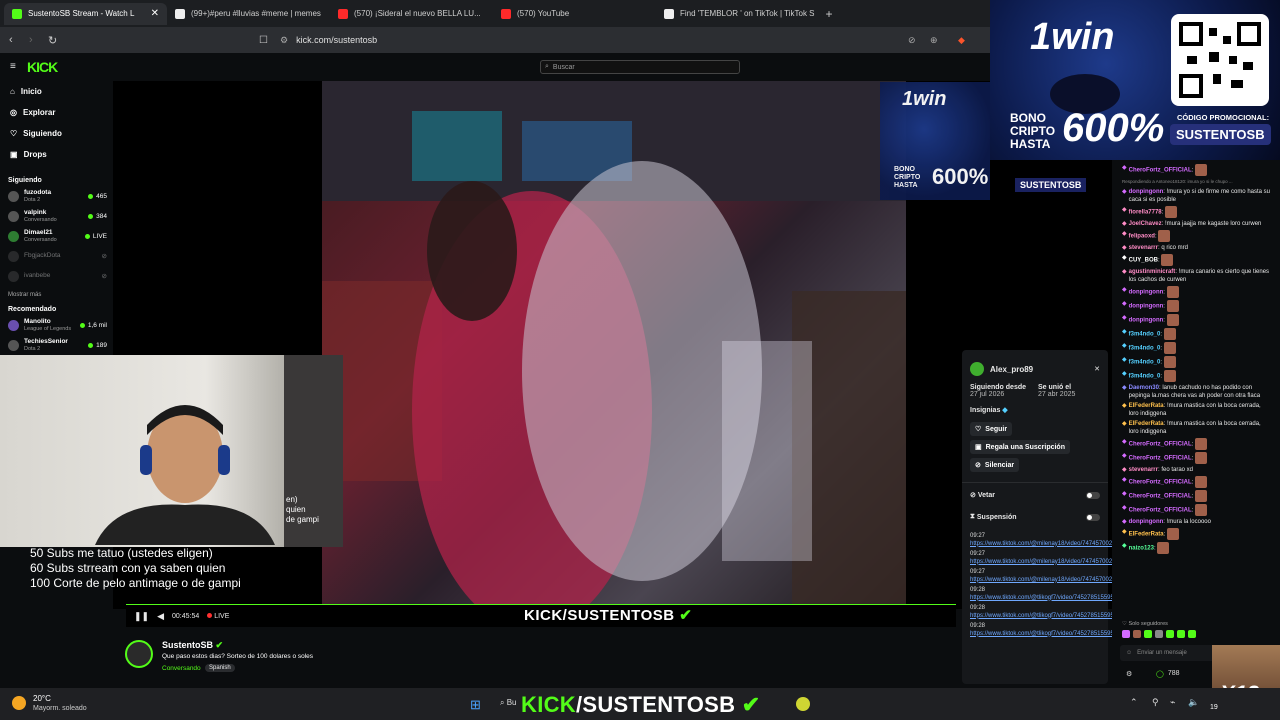  I want to click on gift-icon: ▣, so click(978, 447).